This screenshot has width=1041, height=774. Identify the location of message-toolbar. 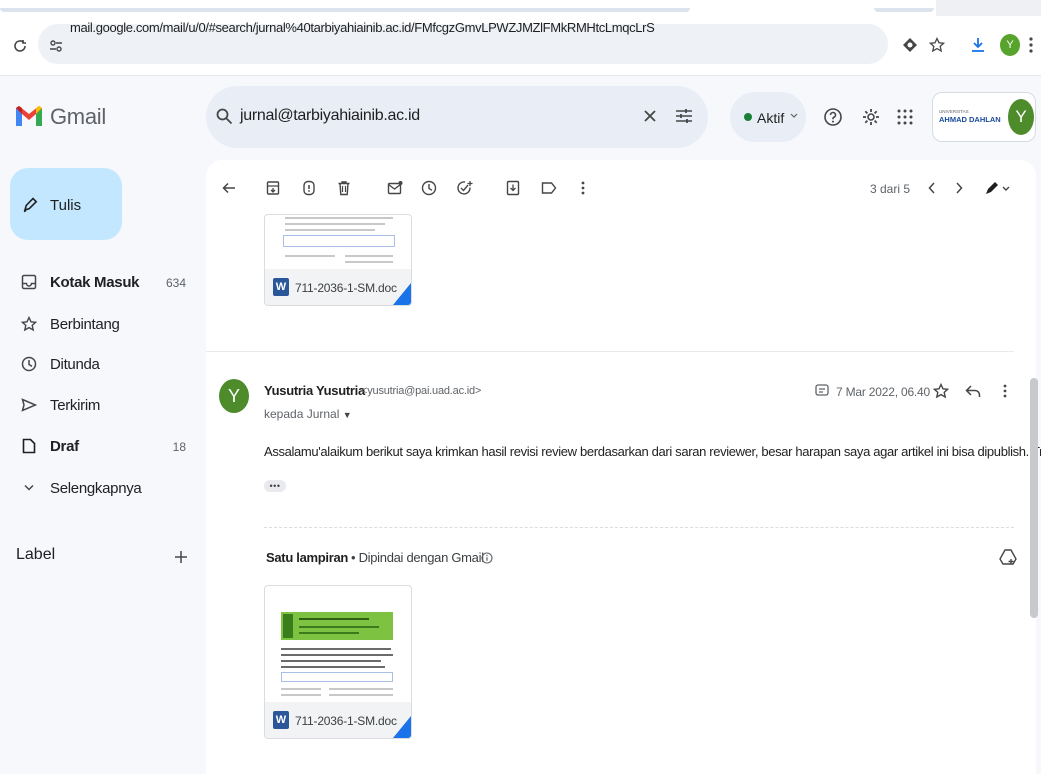
(621, 190).